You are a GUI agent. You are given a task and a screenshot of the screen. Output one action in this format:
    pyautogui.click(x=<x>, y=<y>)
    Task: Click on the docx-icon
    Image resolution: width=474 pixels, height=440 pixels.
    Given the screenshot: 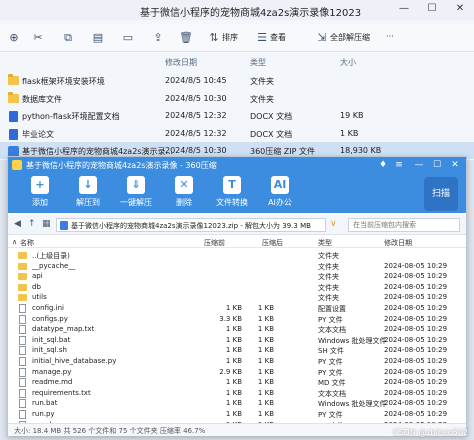 What is the action you would take?
    pyautogui.click(x=13, y=134)
    